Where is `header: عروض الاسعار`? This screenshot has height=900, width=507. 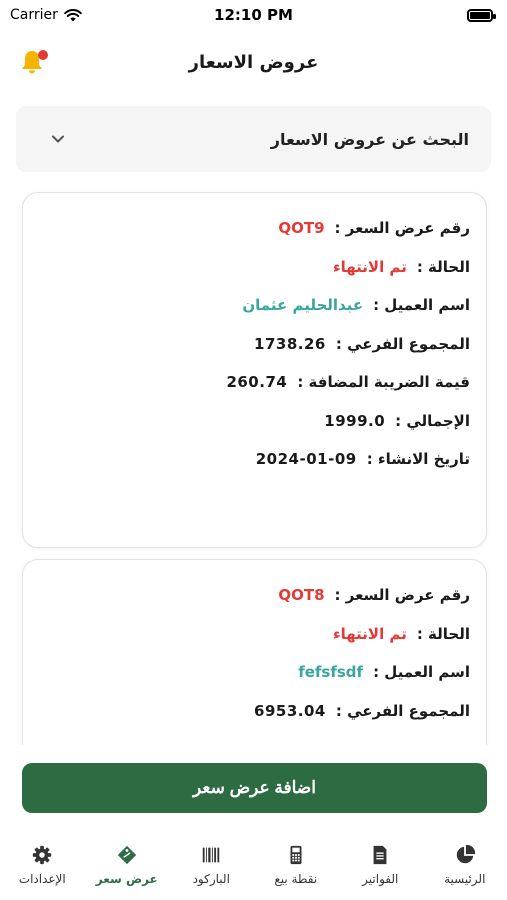
header: عروض الاسعار is located at coordinates (253, 62).